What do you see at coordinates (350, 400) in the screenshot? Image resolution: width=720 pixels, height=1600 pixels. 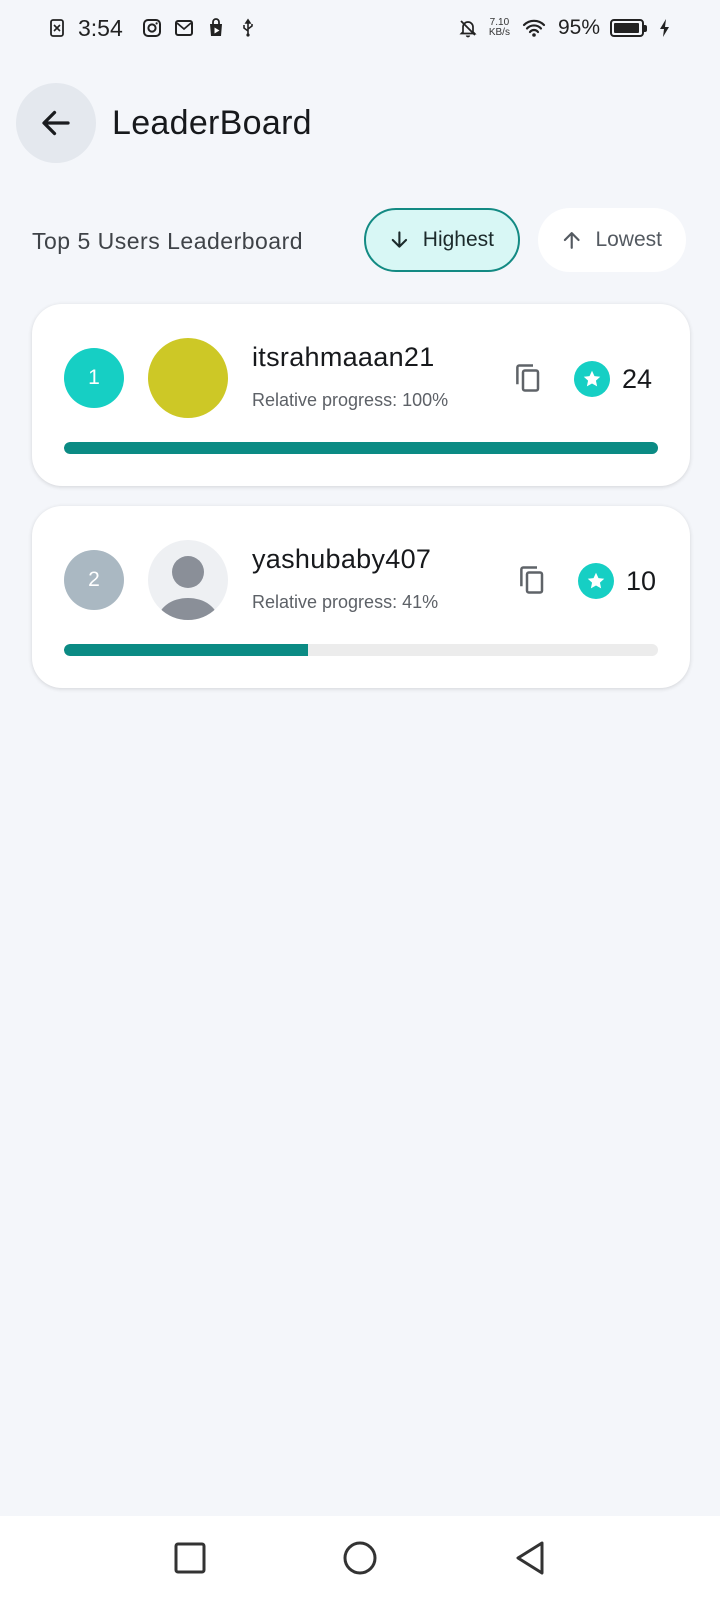 I see `relative-progress-text: Relative progress: 100%` at bounding box center [350, 400].